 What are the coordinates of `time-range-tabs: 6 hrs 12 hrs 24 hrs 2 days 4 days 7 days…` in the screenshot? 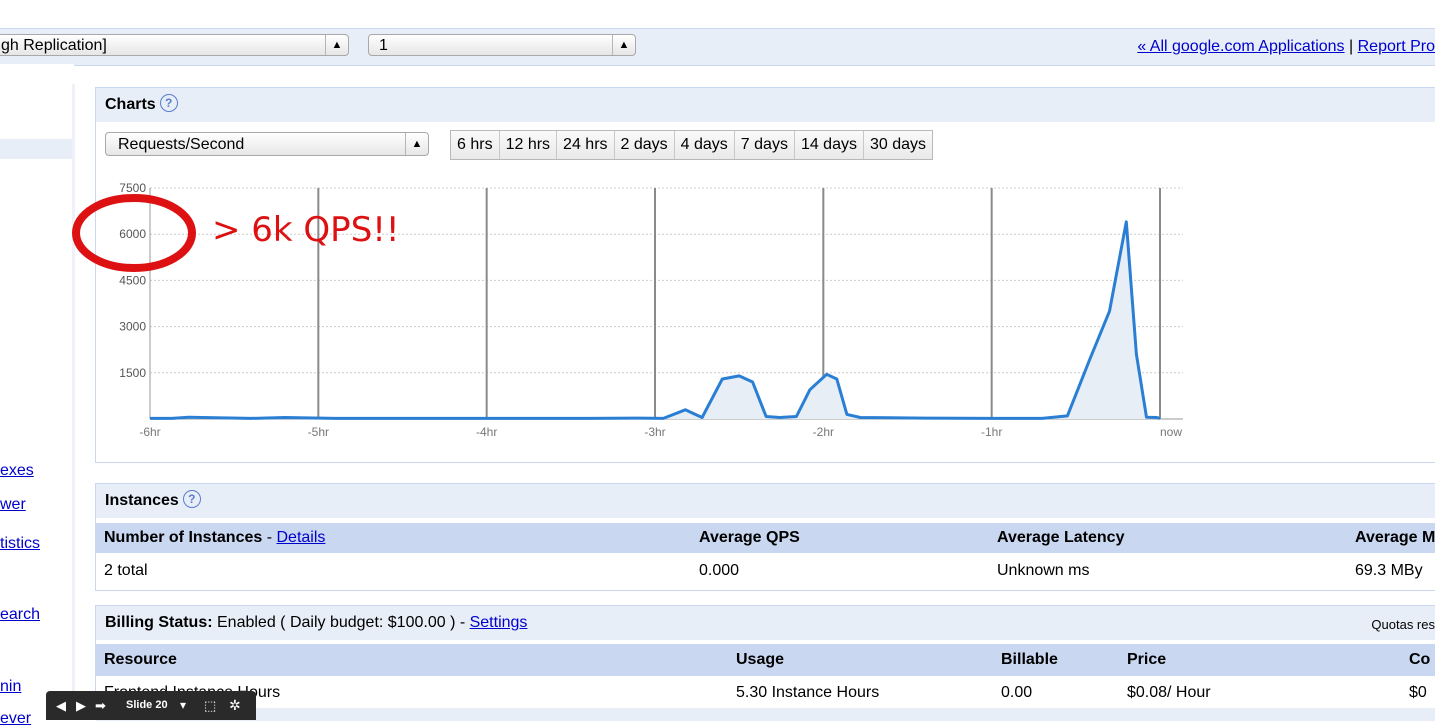 It's located at (692, 145).